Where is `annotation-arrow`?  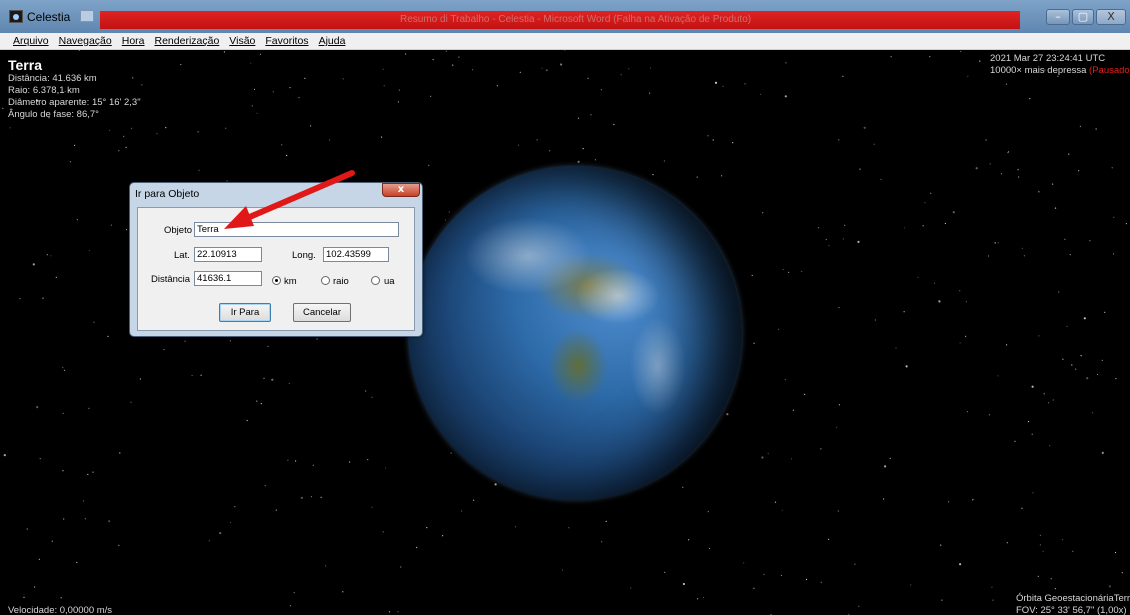 annotation-arrow is located at coordinates (289, 199).